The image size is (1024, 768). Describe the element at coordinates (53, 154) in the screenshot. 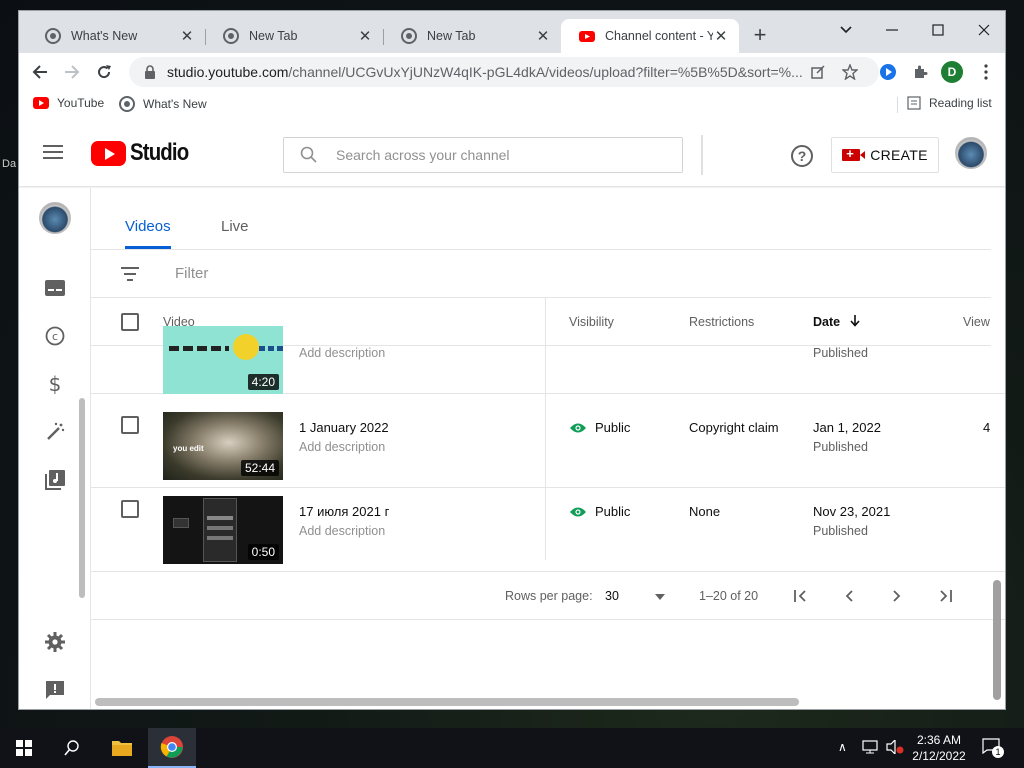

I see `menu-hamburger-icon` at that location.